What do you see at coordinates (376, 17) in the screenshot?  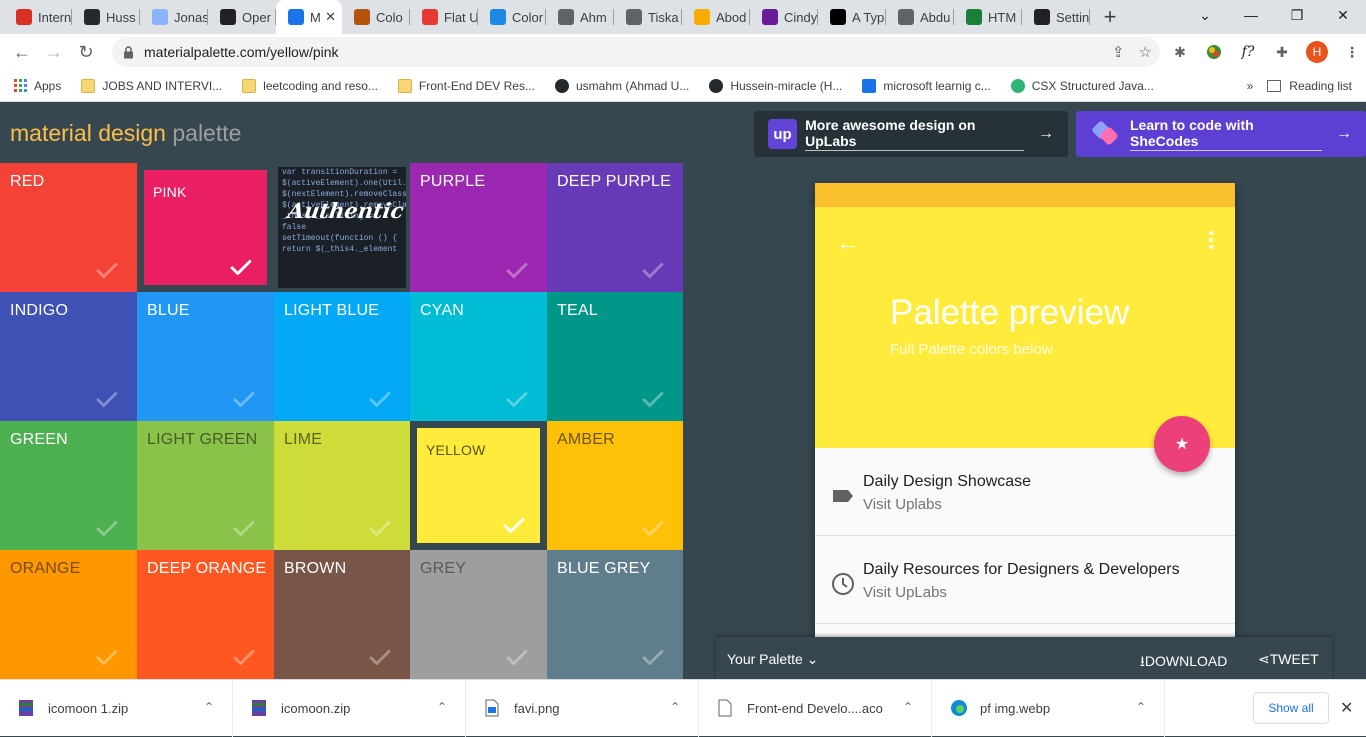 I see `browser-tab: Colo` at bounding box center [376, 17].